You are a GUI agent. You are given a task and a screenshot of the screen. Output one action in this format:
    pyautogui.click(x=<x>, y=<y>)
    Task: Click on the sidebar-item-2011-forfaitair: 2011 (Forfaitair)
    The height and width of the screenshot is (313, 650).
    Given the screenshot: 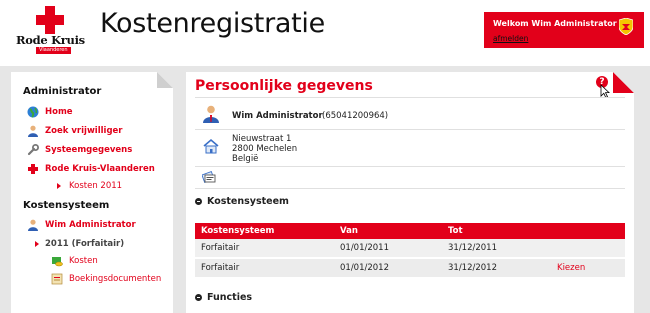 What is the action you would take?
    pyautogui.click(x=79, y=244)
    